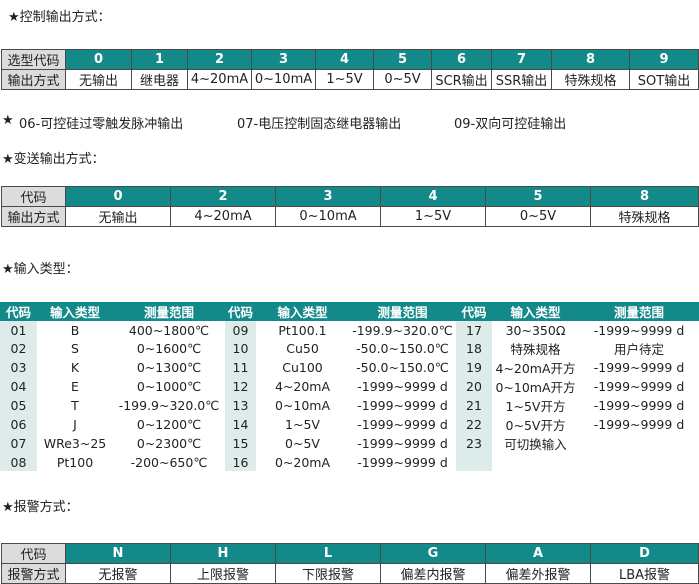  I want to click on code-cell: 02, so click(18, 348).